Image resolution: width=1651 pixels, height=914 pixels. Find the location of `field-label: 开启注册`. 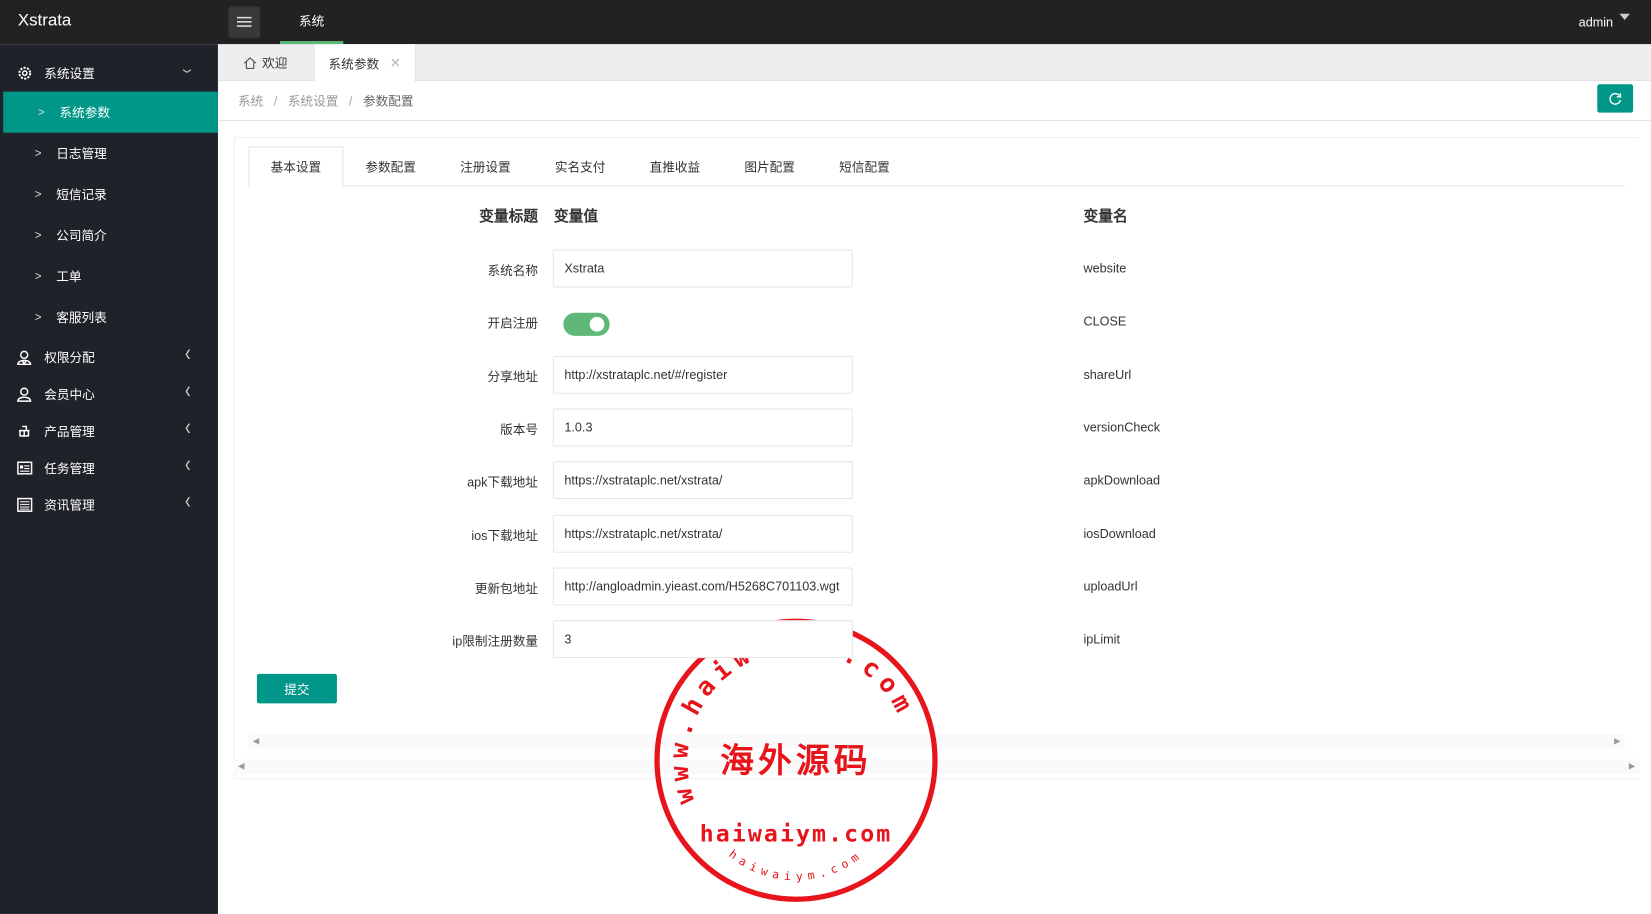

field-label: 开启注册 is located at coordinates (513, 323).